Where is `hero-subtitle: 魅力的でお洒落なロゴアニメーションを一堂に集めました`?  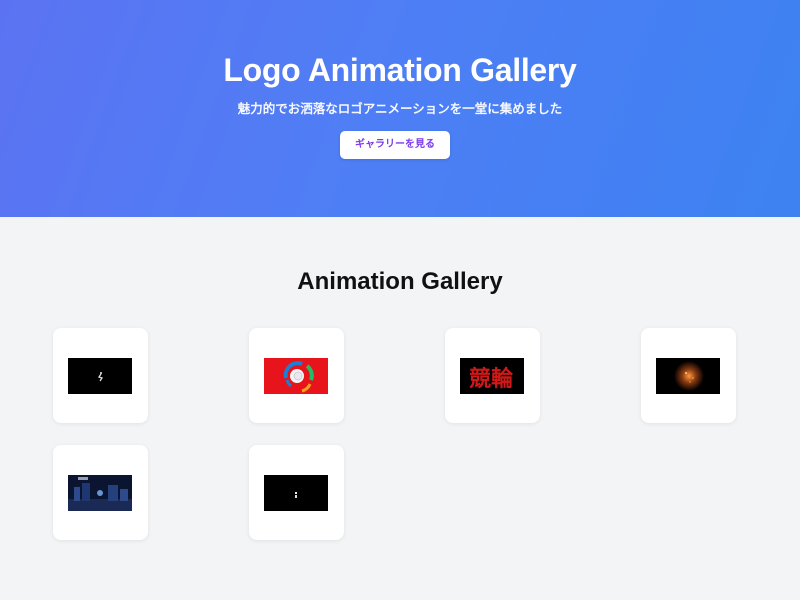
hero-subtitle: 魅力的でお洒落なロゴアニメーションを一堂に集めました is located at coordinates (400, 108).